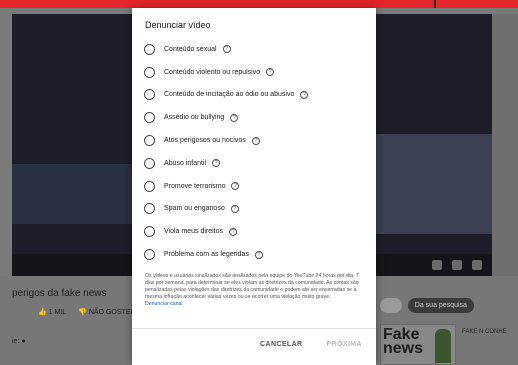 The width and height of the screenshot is (518, 365). Describe the element at coordinates (257, 49) in the screenshot. I see `option-sexual-content: Conteúdo sexual?` at that location.